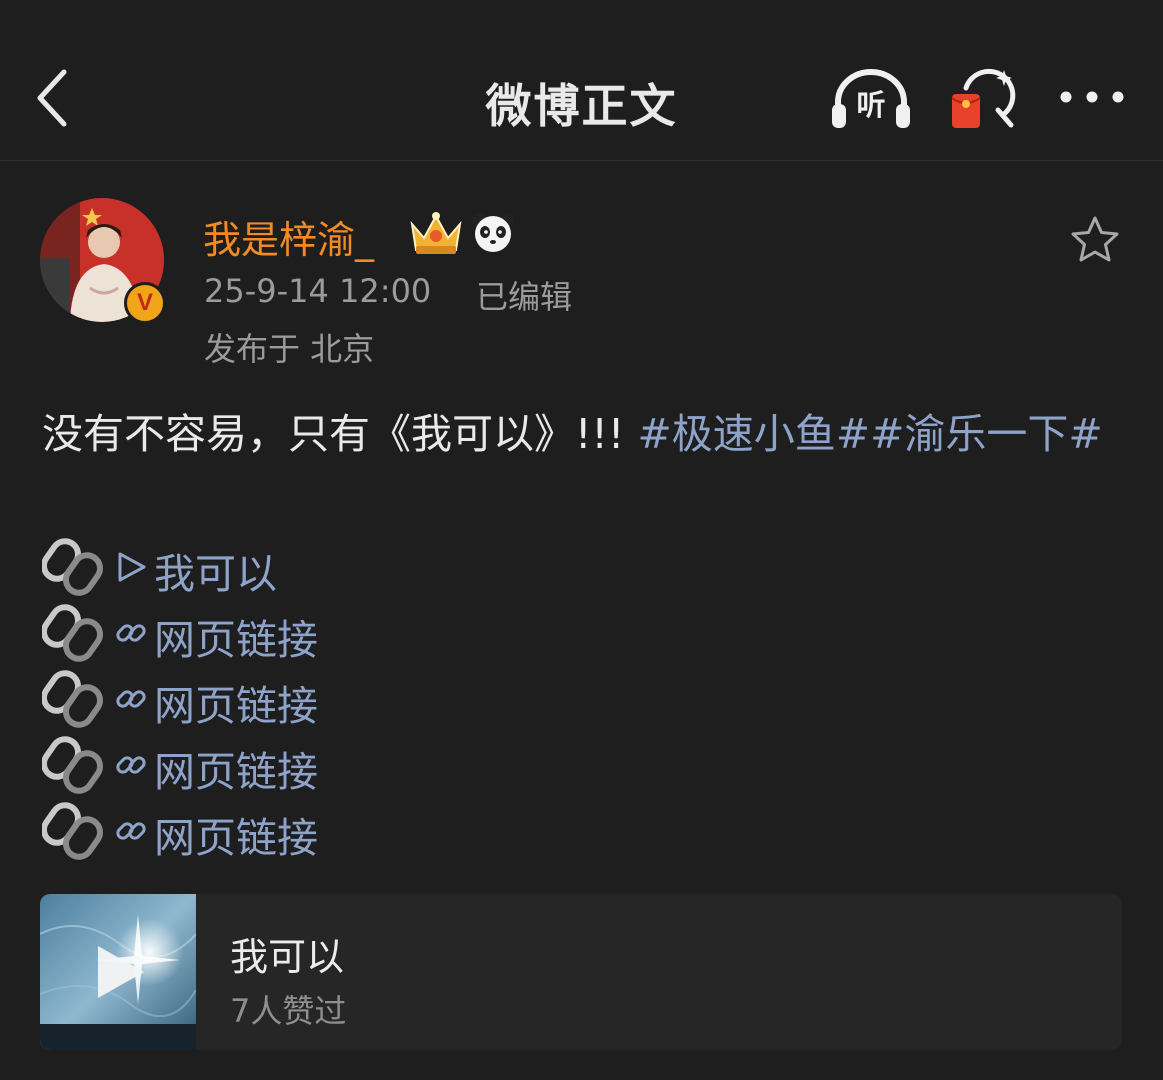  I want to click on more-button, so click(1092, 97).